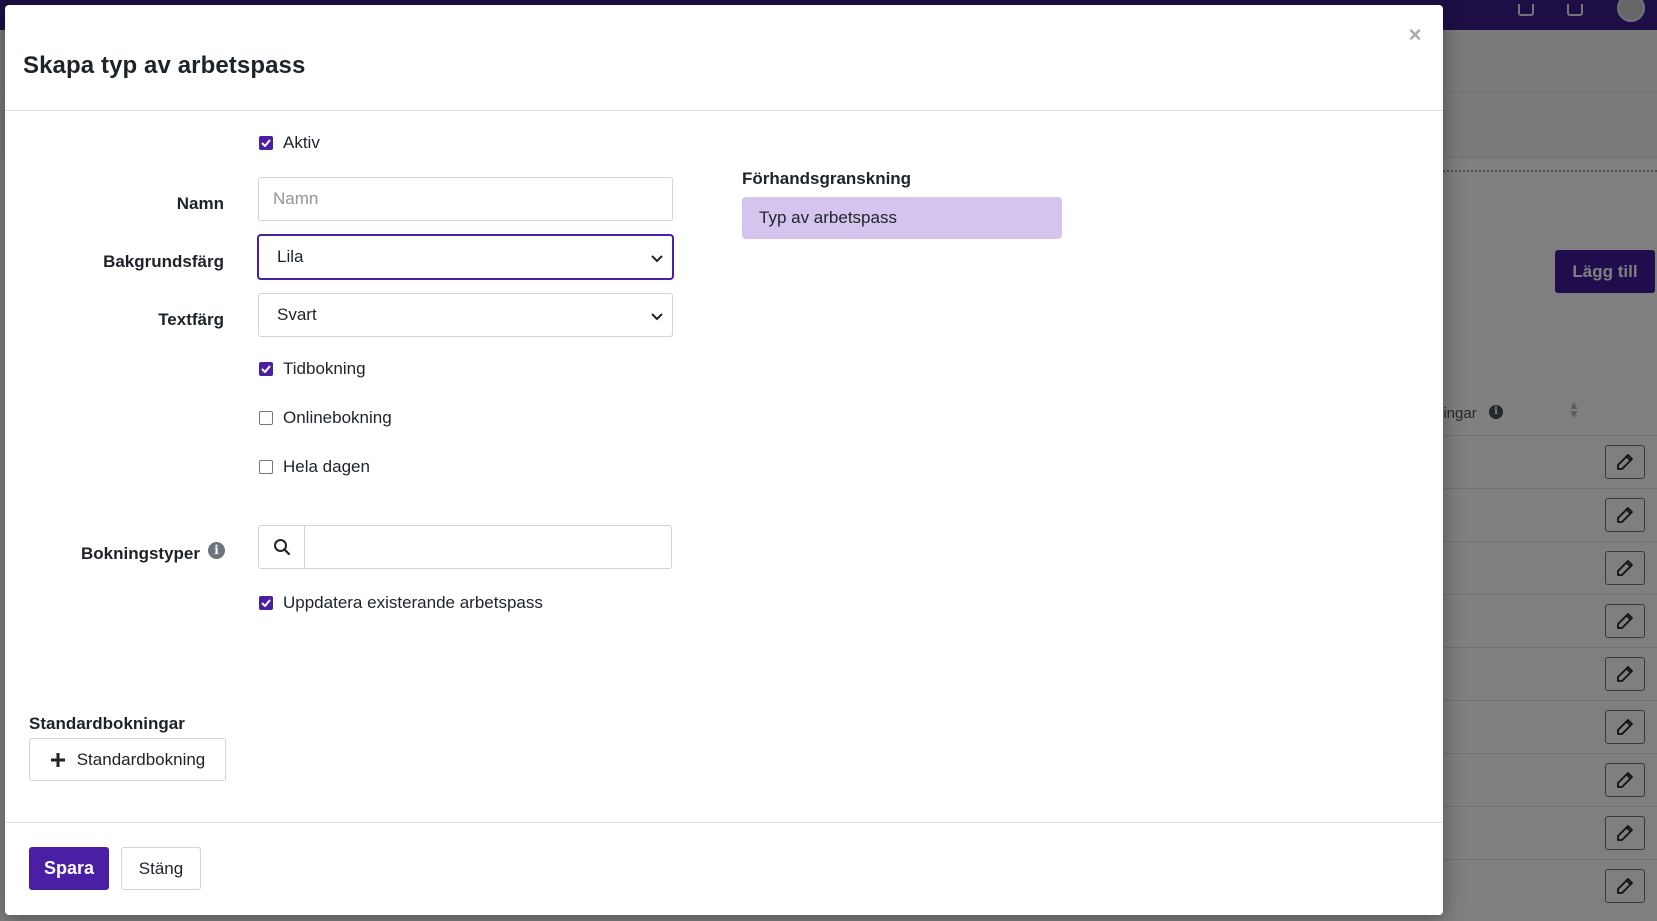 This screenshot has width=1657, height=921. Describe the element at coordinates (290, 256) in the screenshot. I see `background-color-value: Lila` at that location.